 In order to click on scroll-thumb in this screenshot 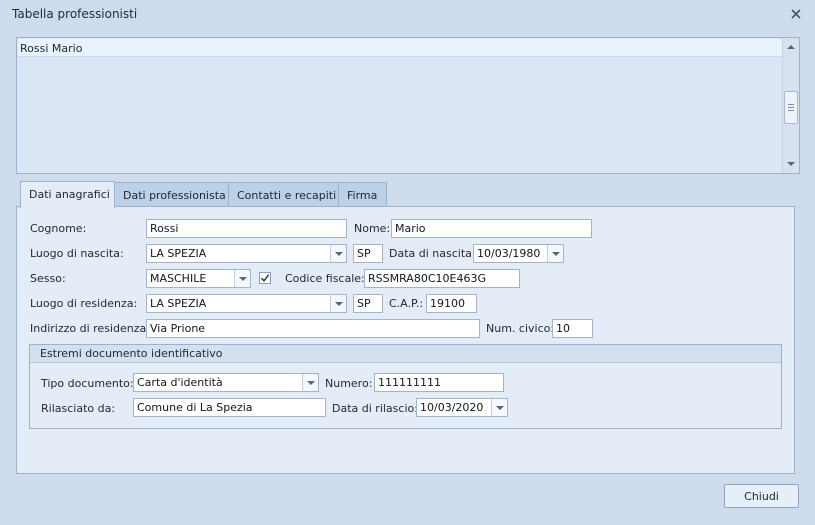, I will do `click(791, 107)`.